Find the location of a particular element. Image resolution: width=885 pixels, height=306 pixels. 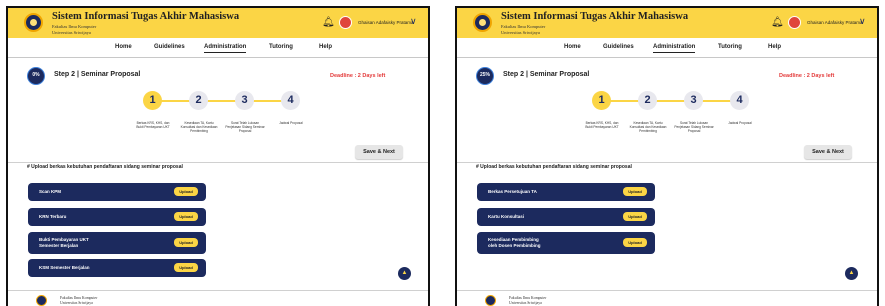

document-name: Kartu Konsultasi is located at coordinates (506, 216).